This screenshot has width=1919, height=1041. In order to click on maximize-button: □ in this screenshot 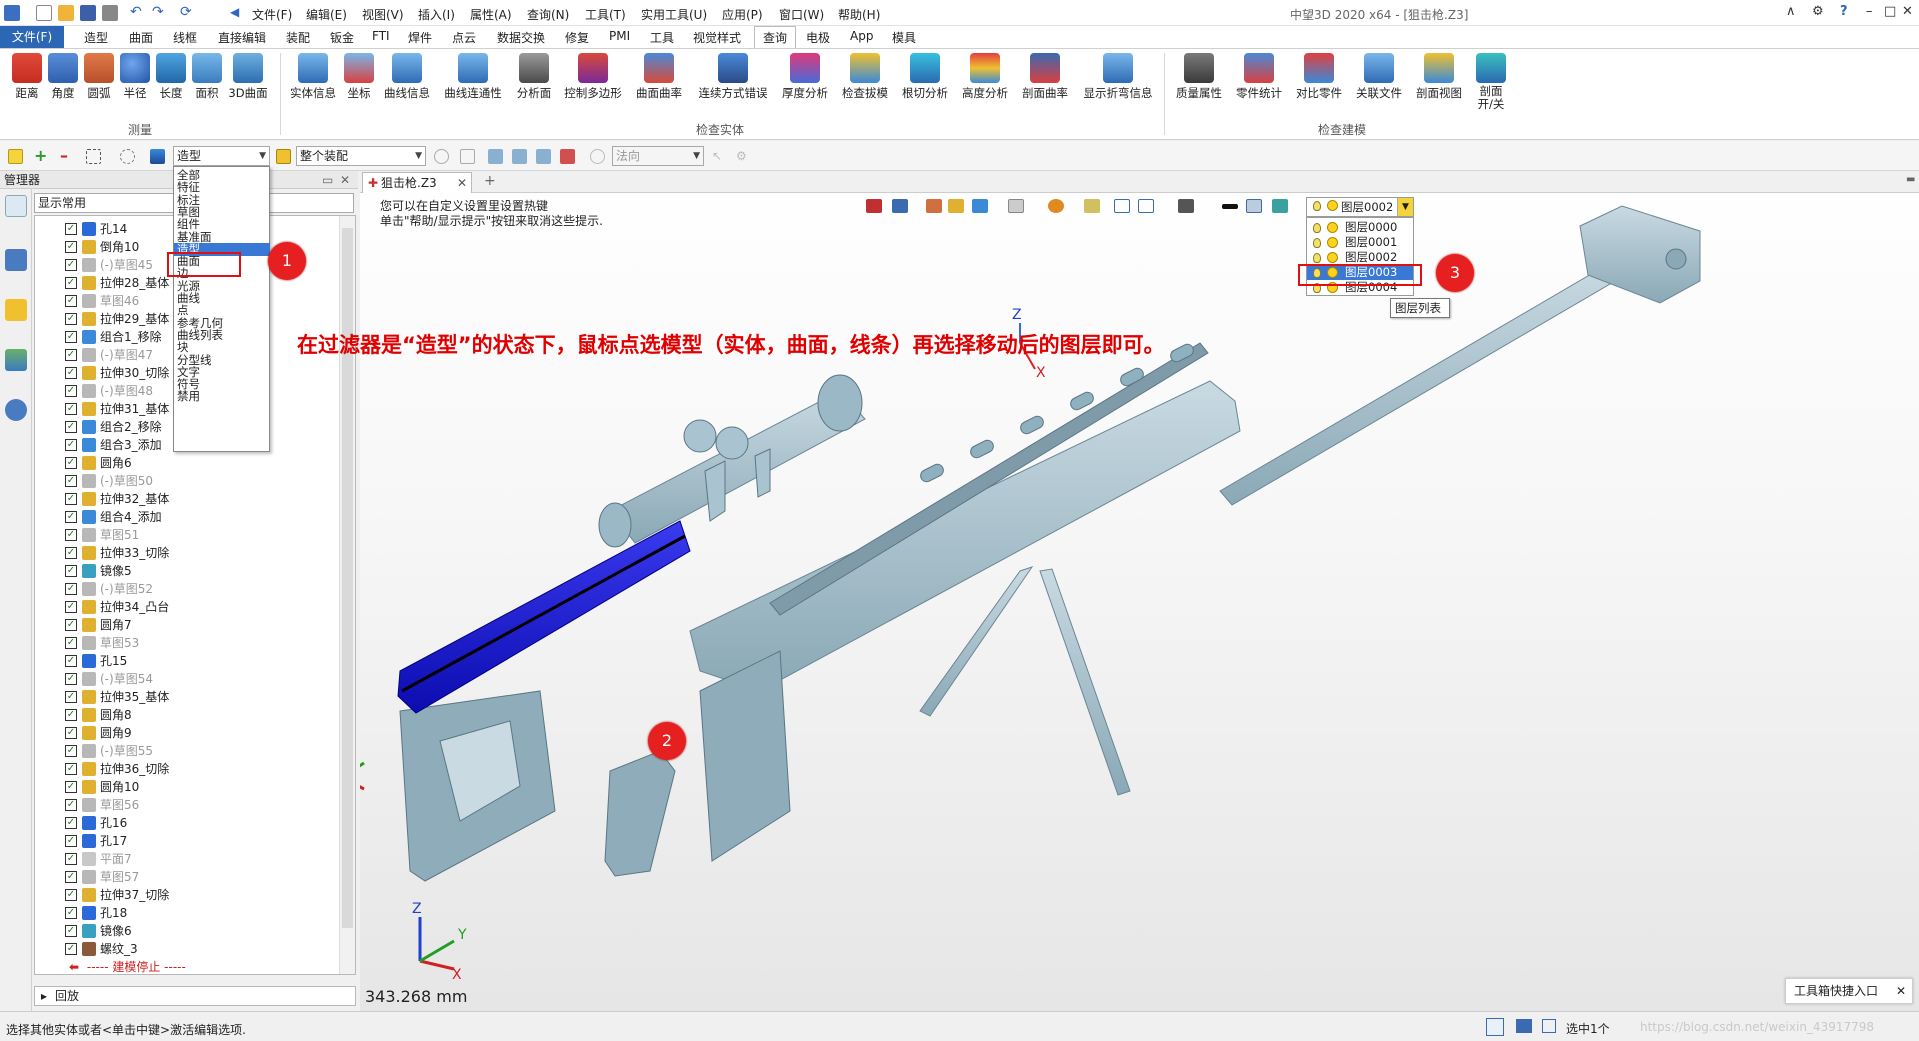, I will do `click(1890, 11)`.